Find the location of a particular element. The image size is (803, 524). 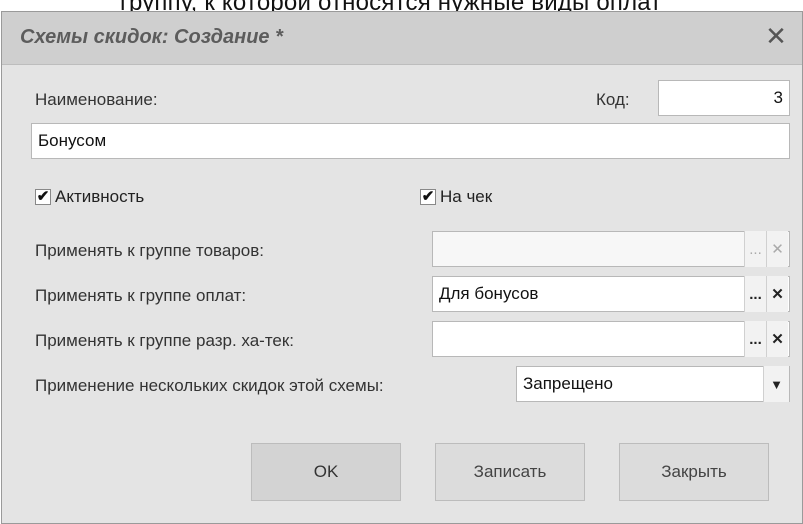

ok-button: OK is located at coordinates (326, 472).